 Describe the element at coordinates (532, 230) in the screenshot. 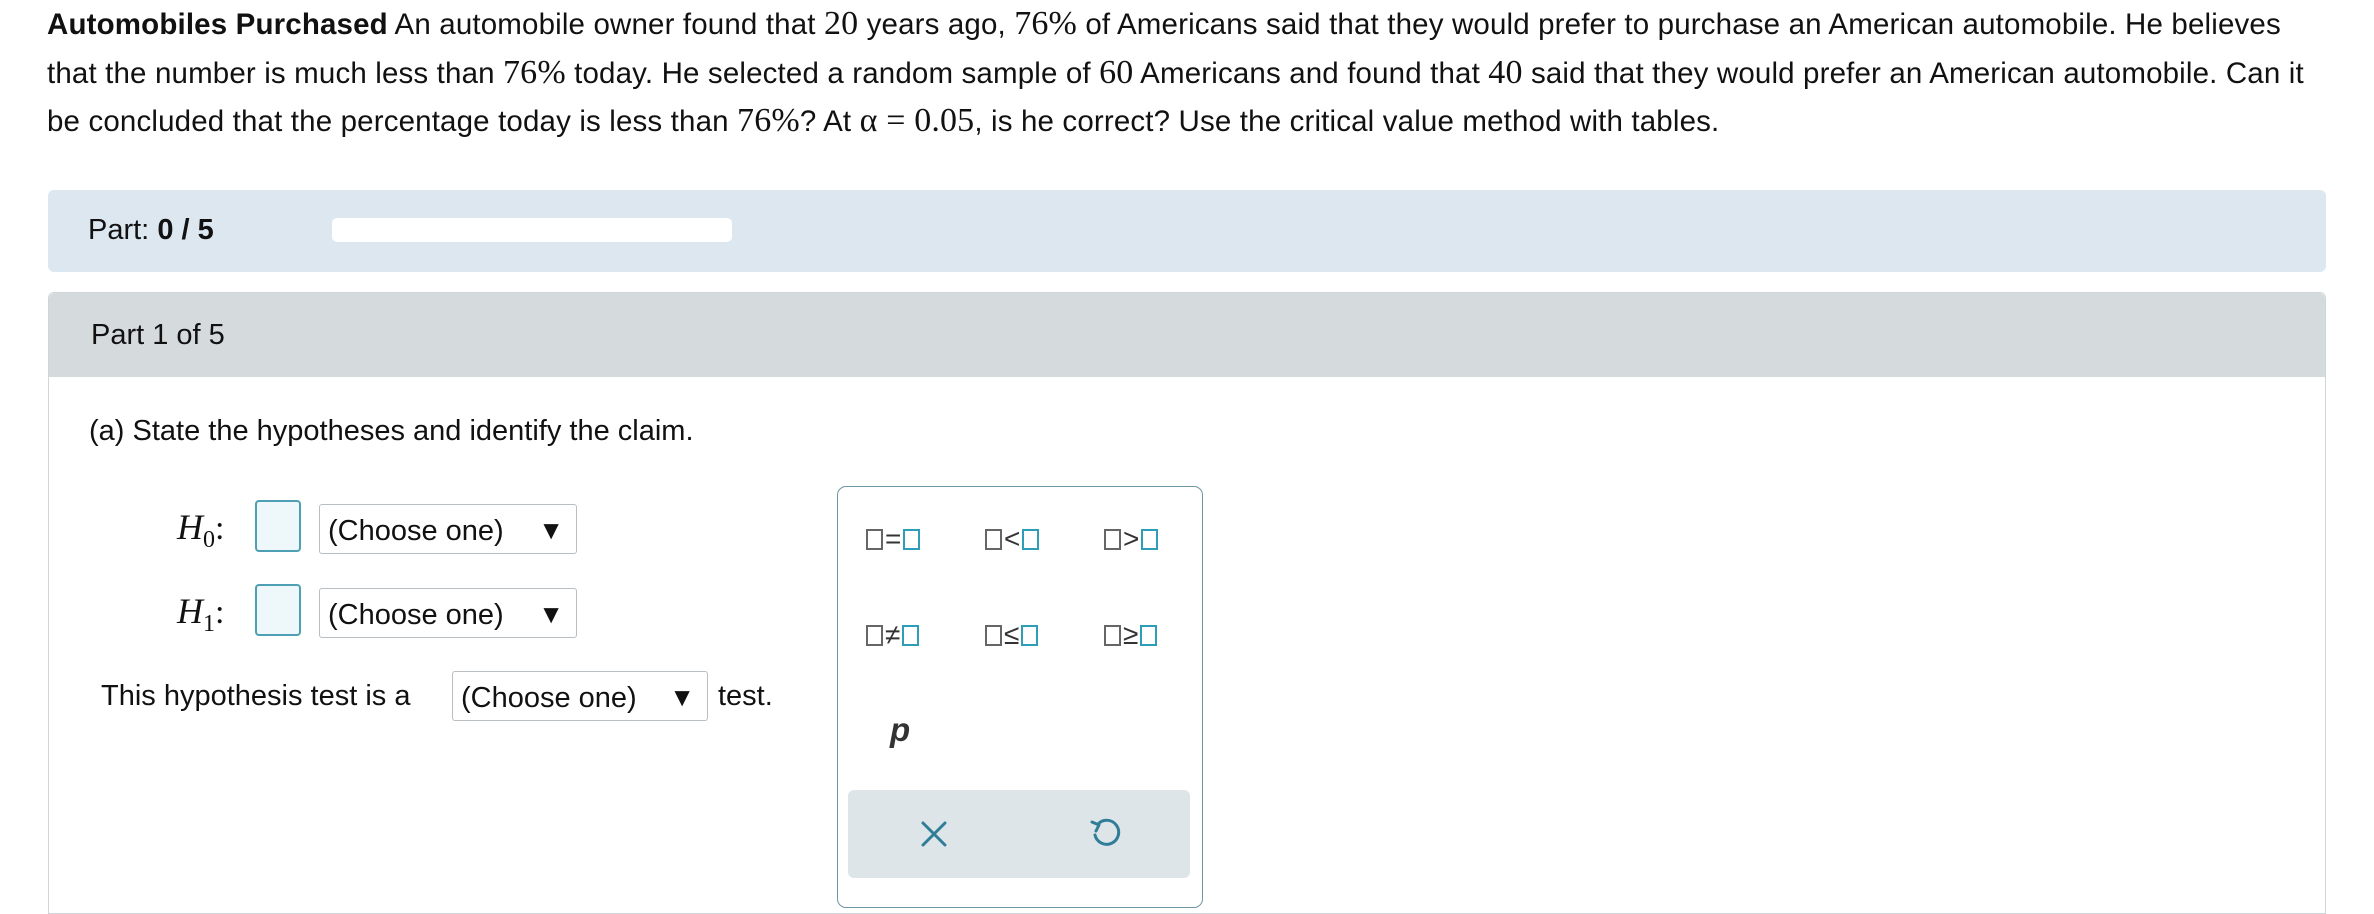

I see `progress-track` at that location.